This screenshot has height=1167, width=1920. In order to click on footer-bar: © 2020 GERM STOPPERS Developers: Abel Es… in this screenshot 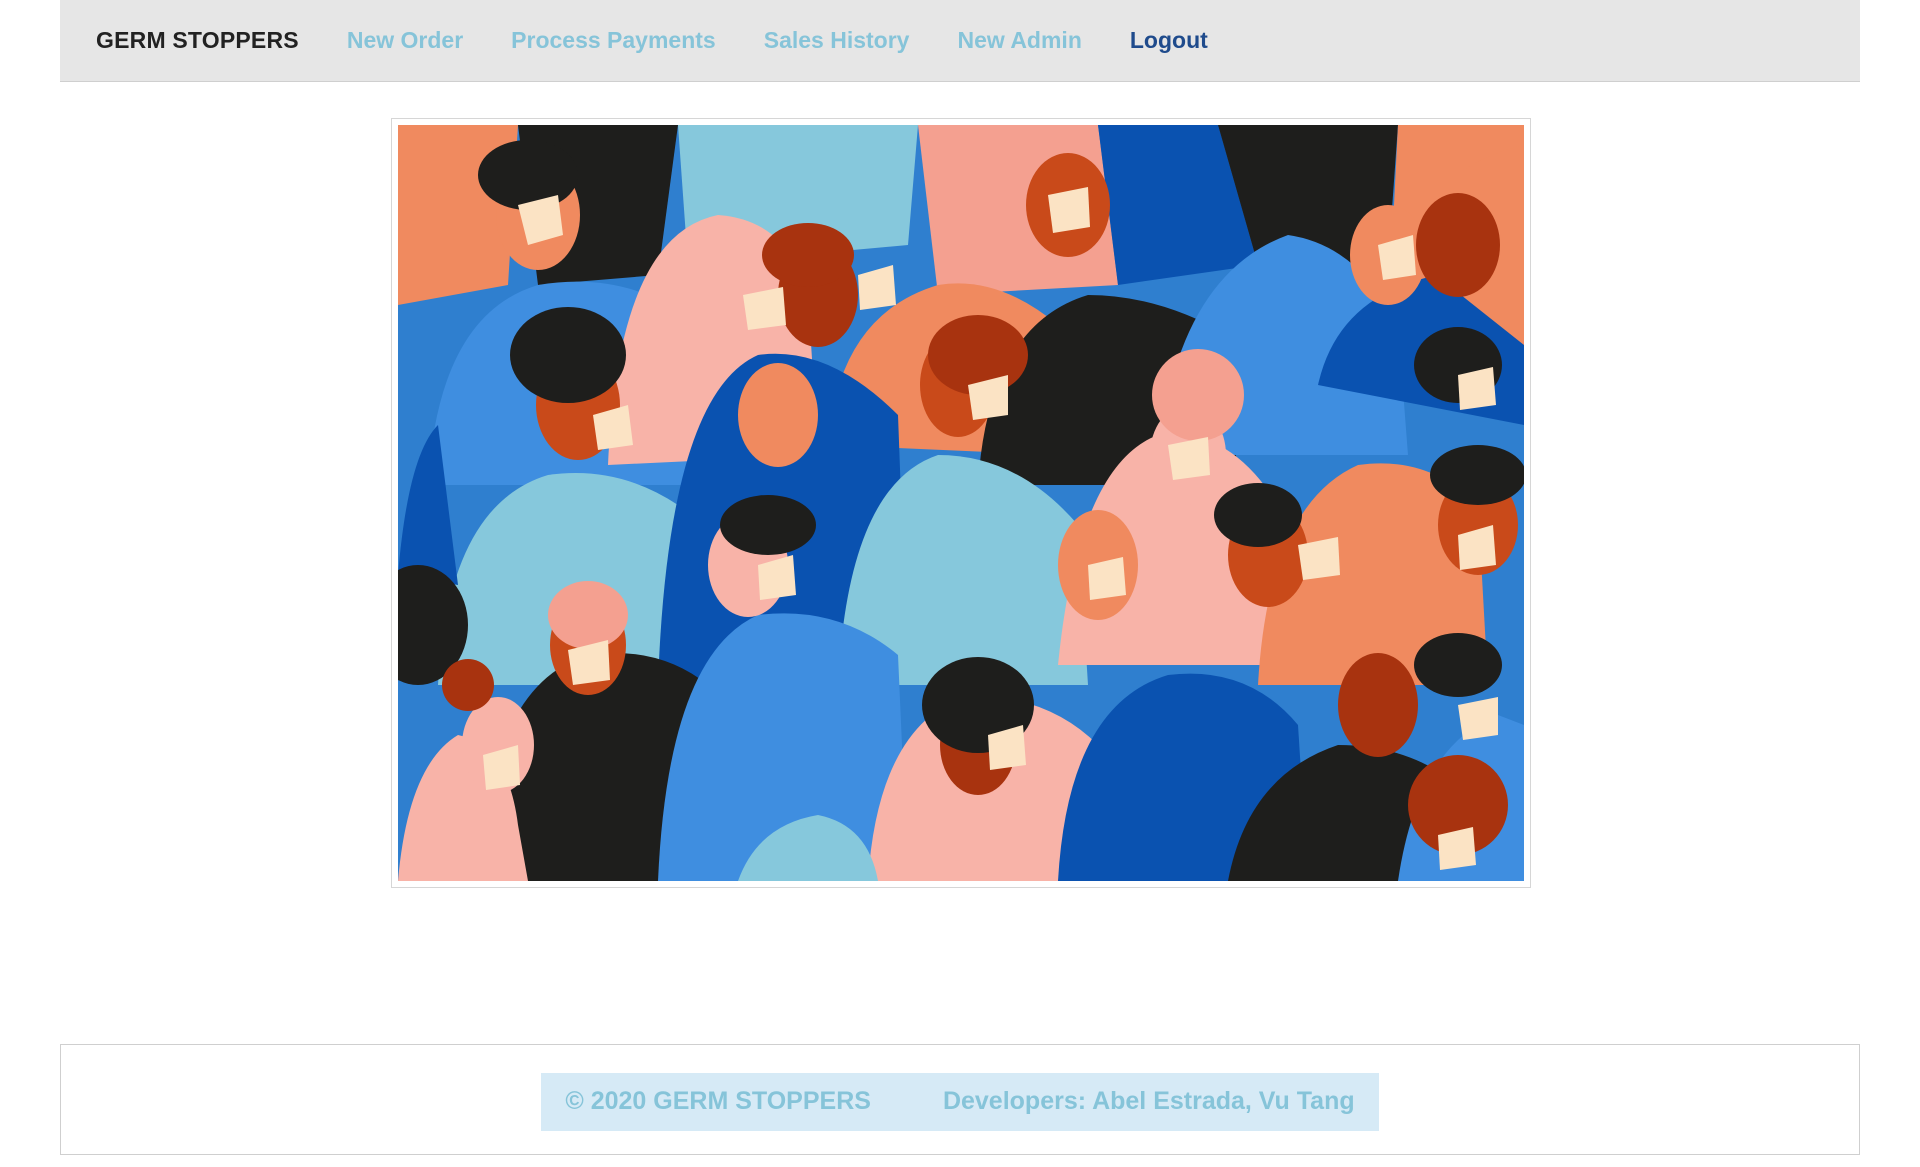, I will do `click(960, 1101)`.